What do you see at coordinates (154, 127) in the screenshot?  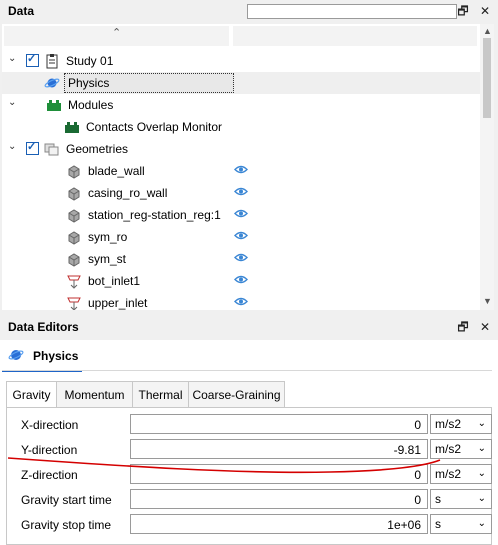 I see `tree-item-label: Contacts Overlap Monitor` at bounding box center [154, 127].